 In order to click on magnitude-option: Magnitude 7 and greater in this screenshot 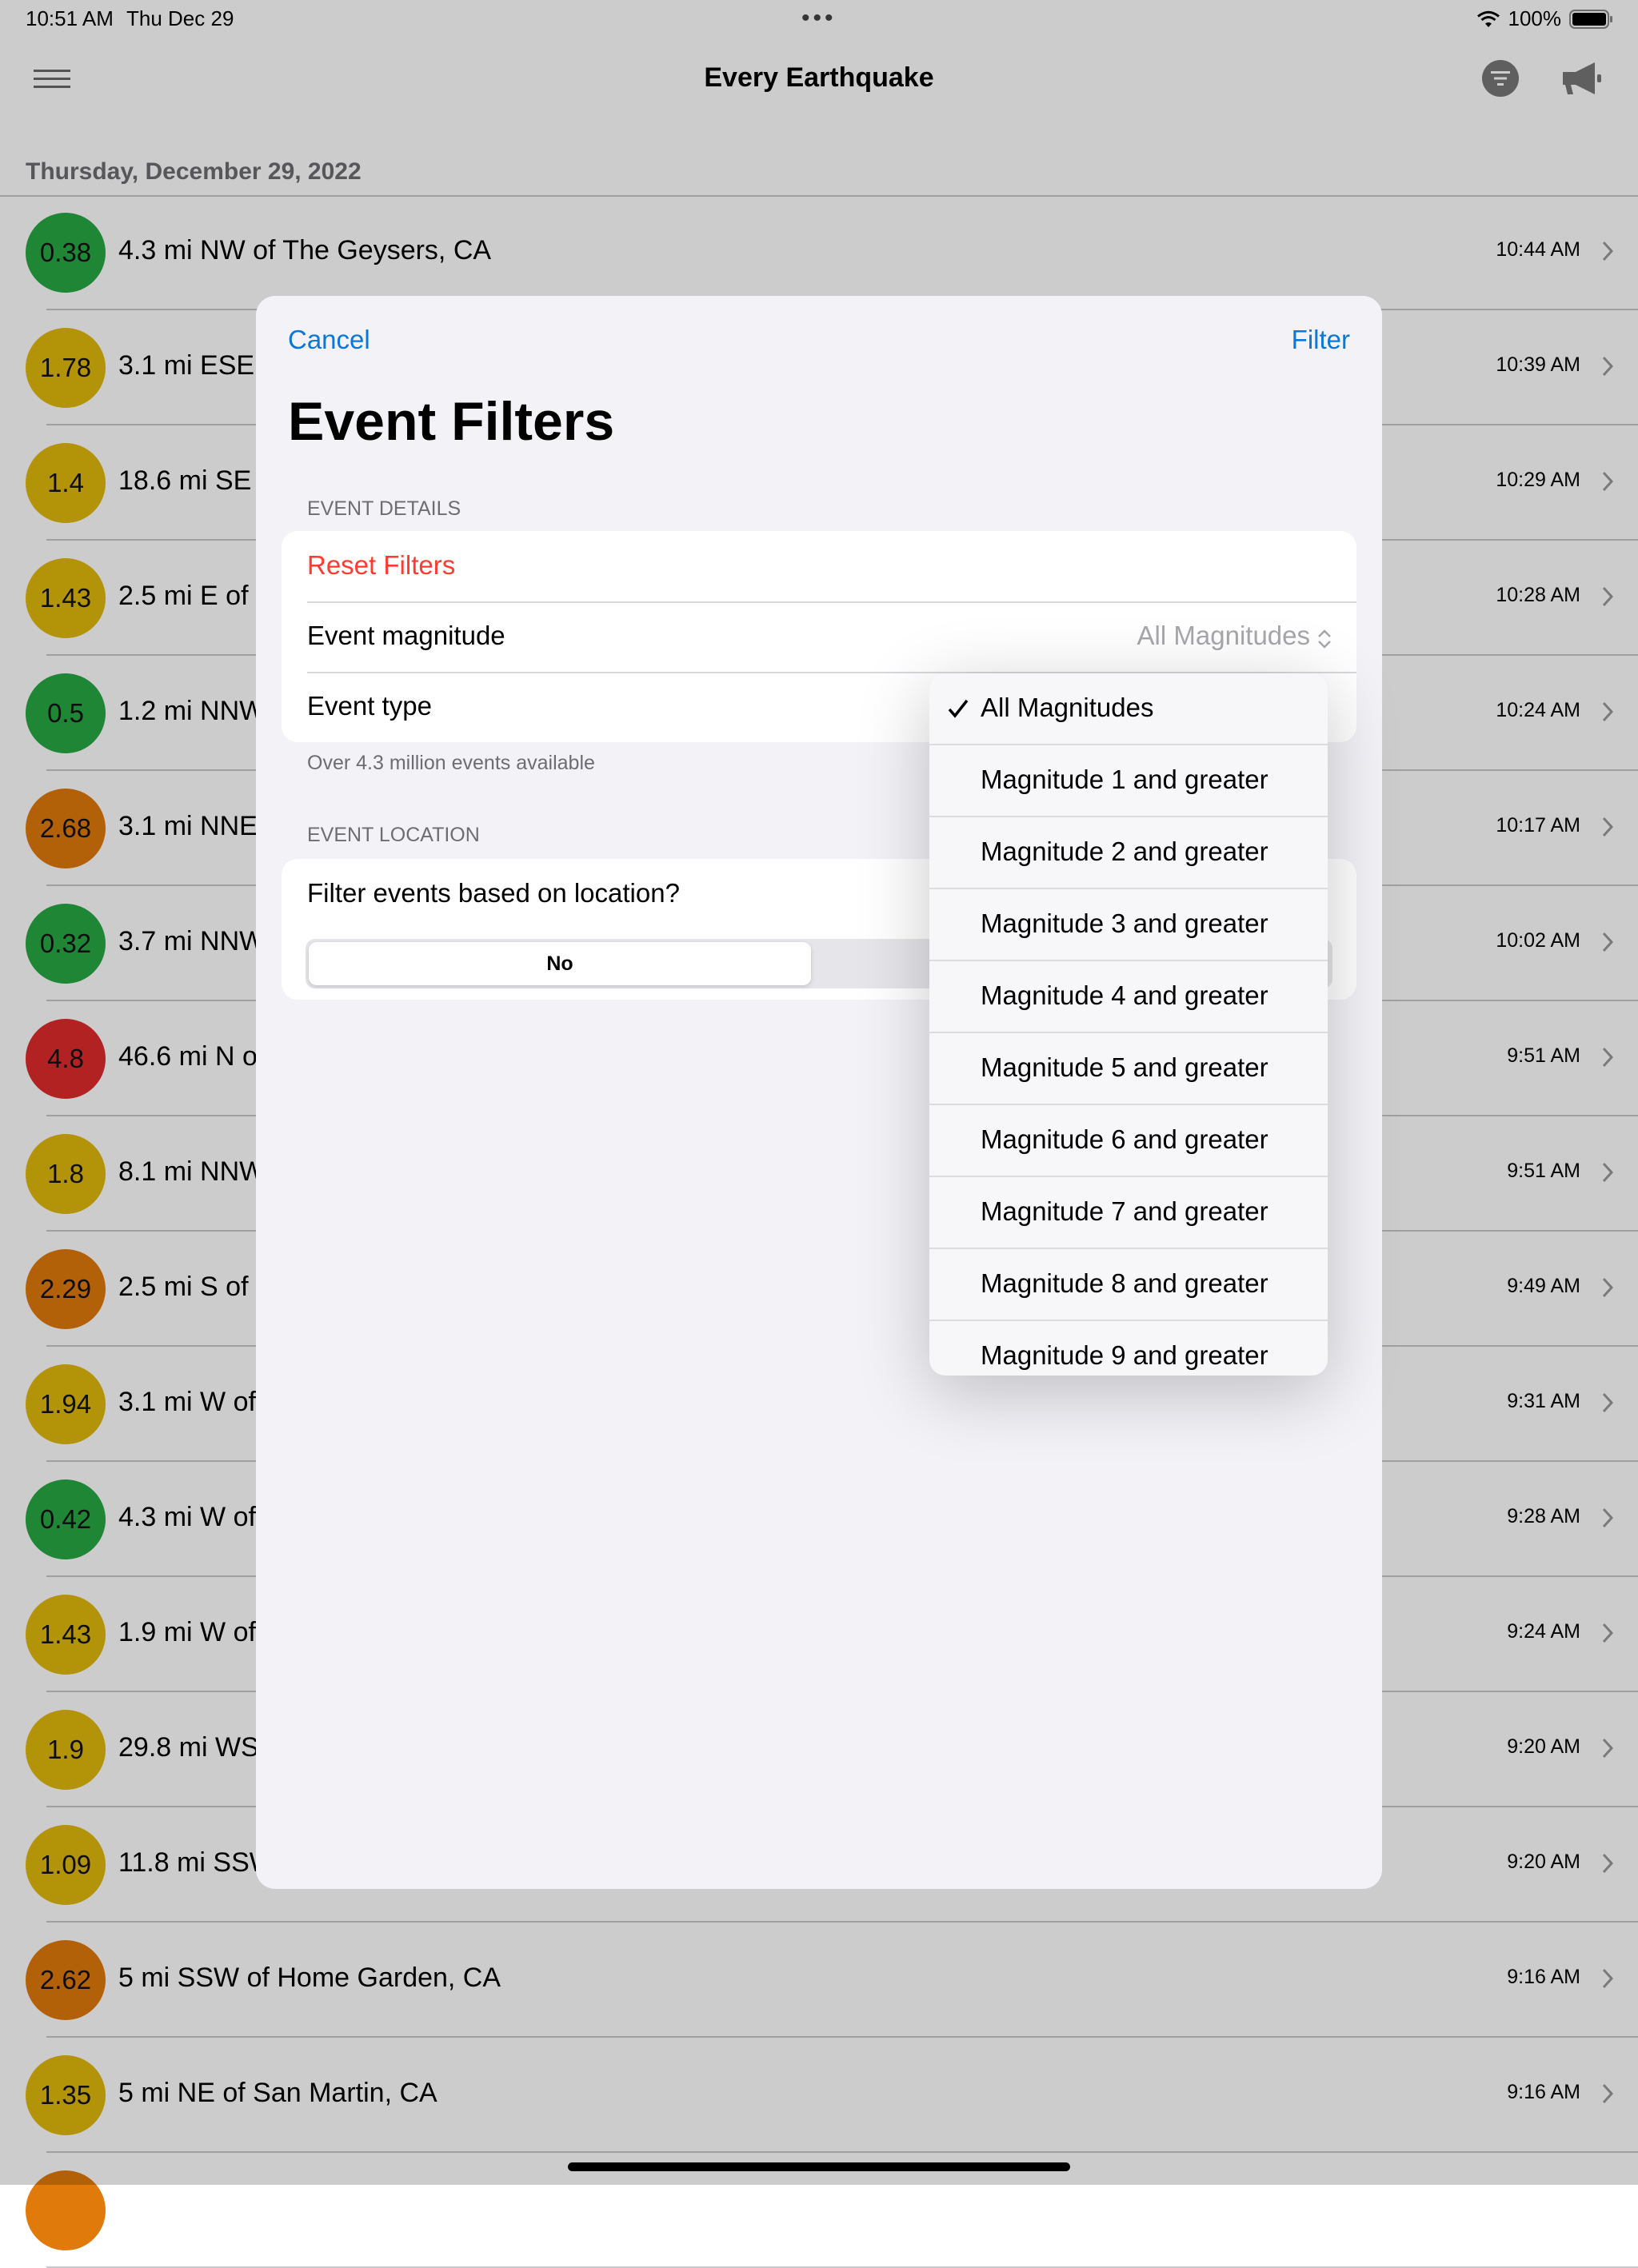, I will do `click(1128, 1213)`.